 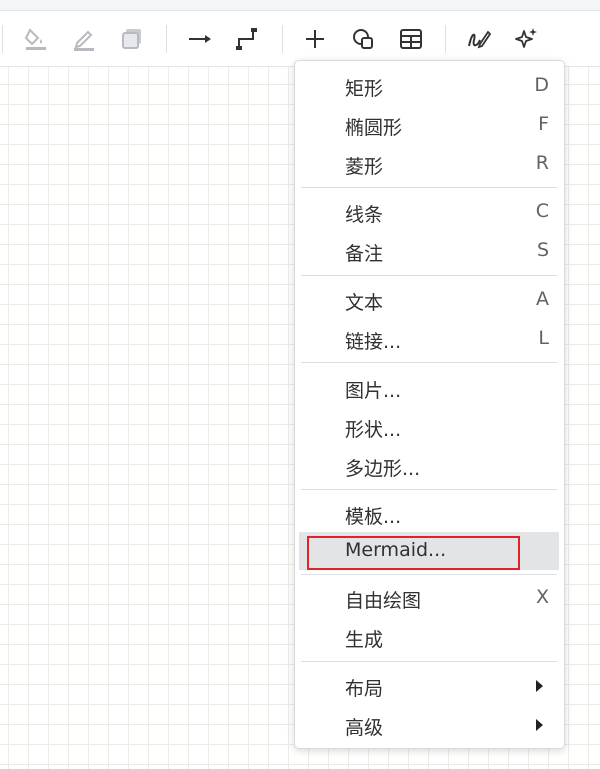 What do you see at coordinates (543, 338) in the screenshot?
I see `shortcut-key: L` at bounding box center [543, 338].